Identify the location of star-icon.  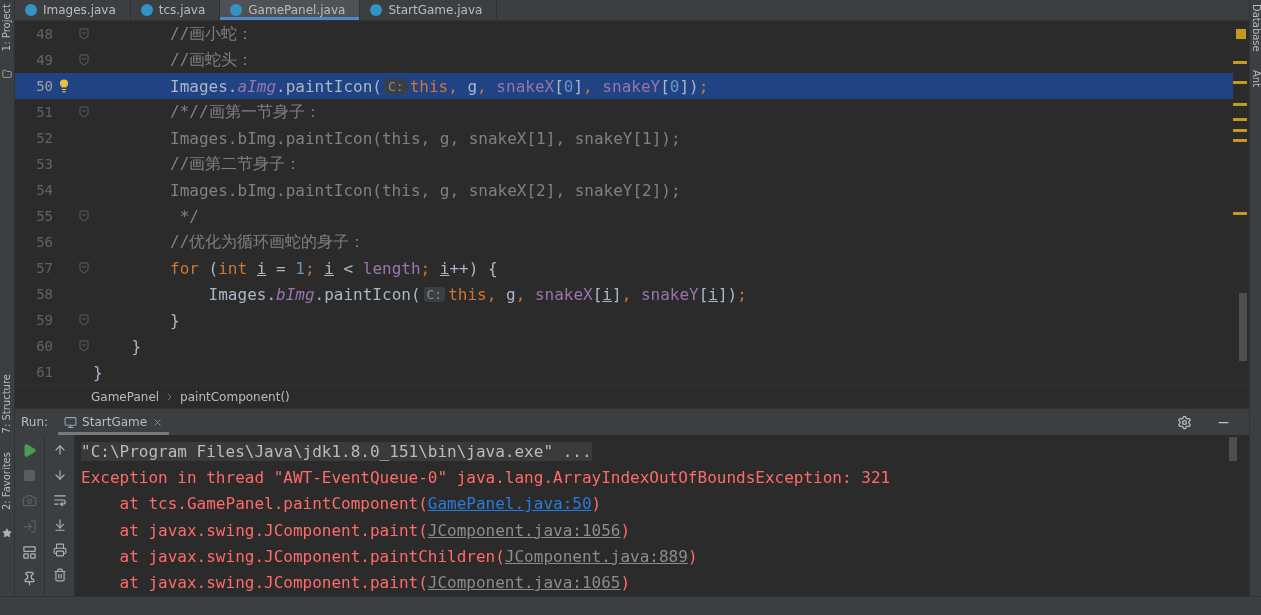
(7, 533).